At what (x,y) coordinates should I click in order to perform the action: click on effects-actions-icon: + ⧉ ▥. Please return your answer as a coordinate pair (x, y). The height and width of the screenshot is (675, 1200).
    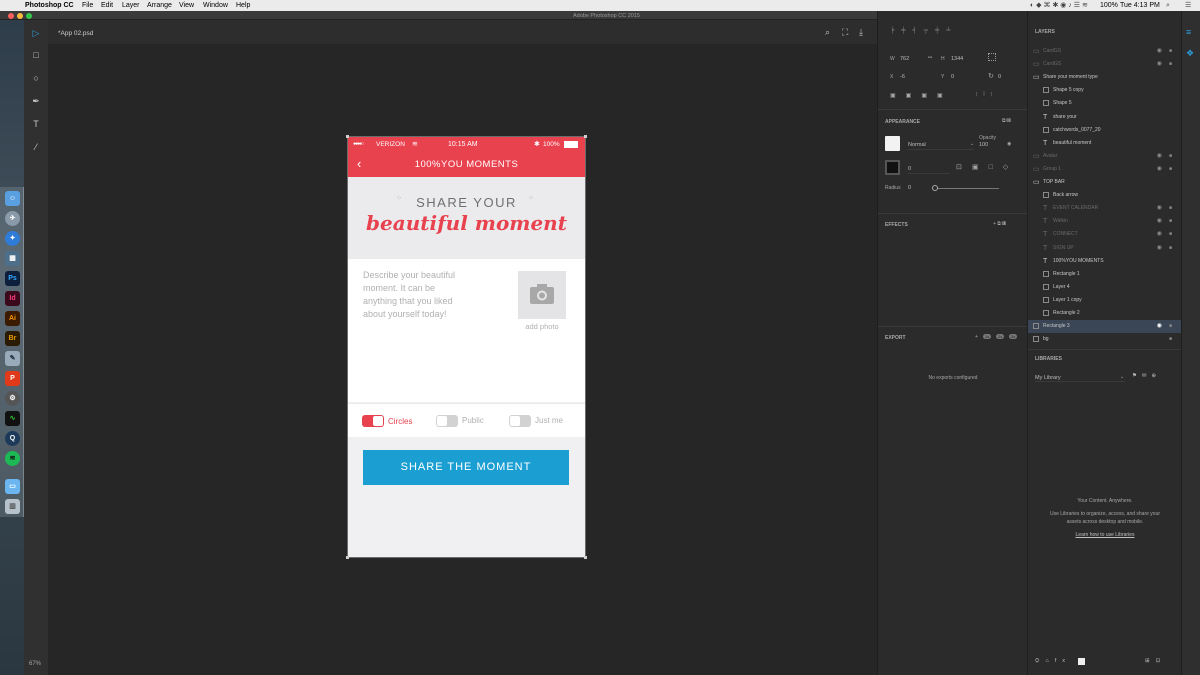
    Looking at the image, I should click on (999, 224).